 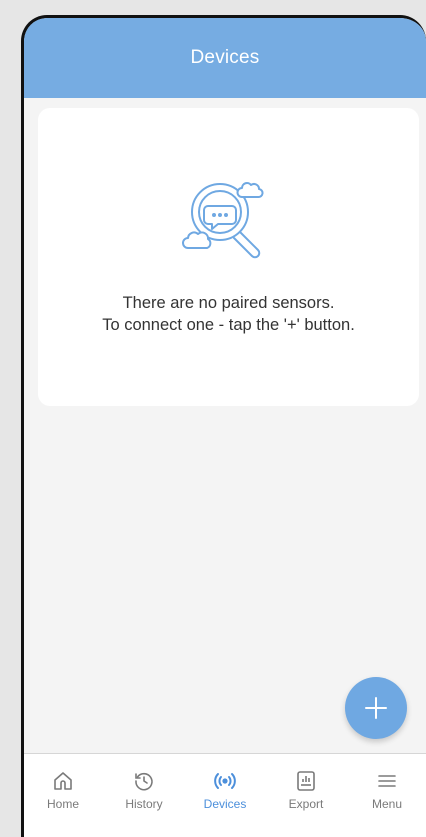 What do you see at coordinates (228, 220) in the screenshot?
I see `search-chat-cloud-icon` at bounding box center [228, 220].